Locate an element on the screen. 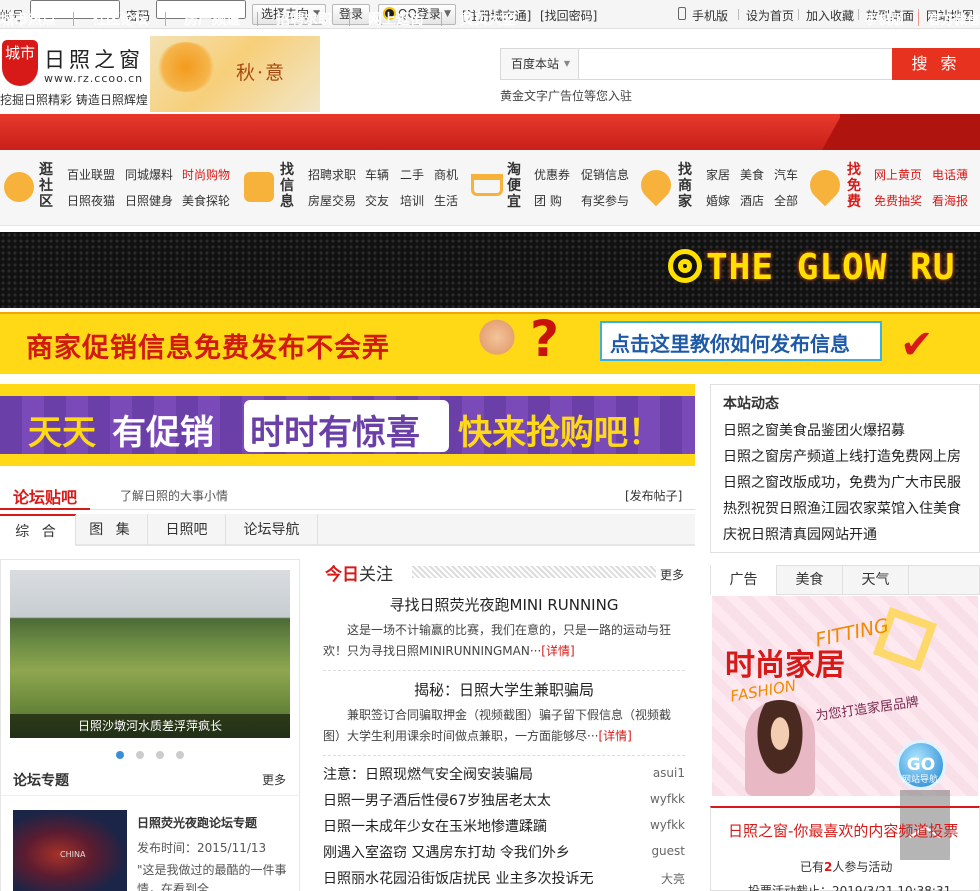 This screenshot has width=980, height=891. subnav-link: 看海报 is located at coordinates (950, 200).